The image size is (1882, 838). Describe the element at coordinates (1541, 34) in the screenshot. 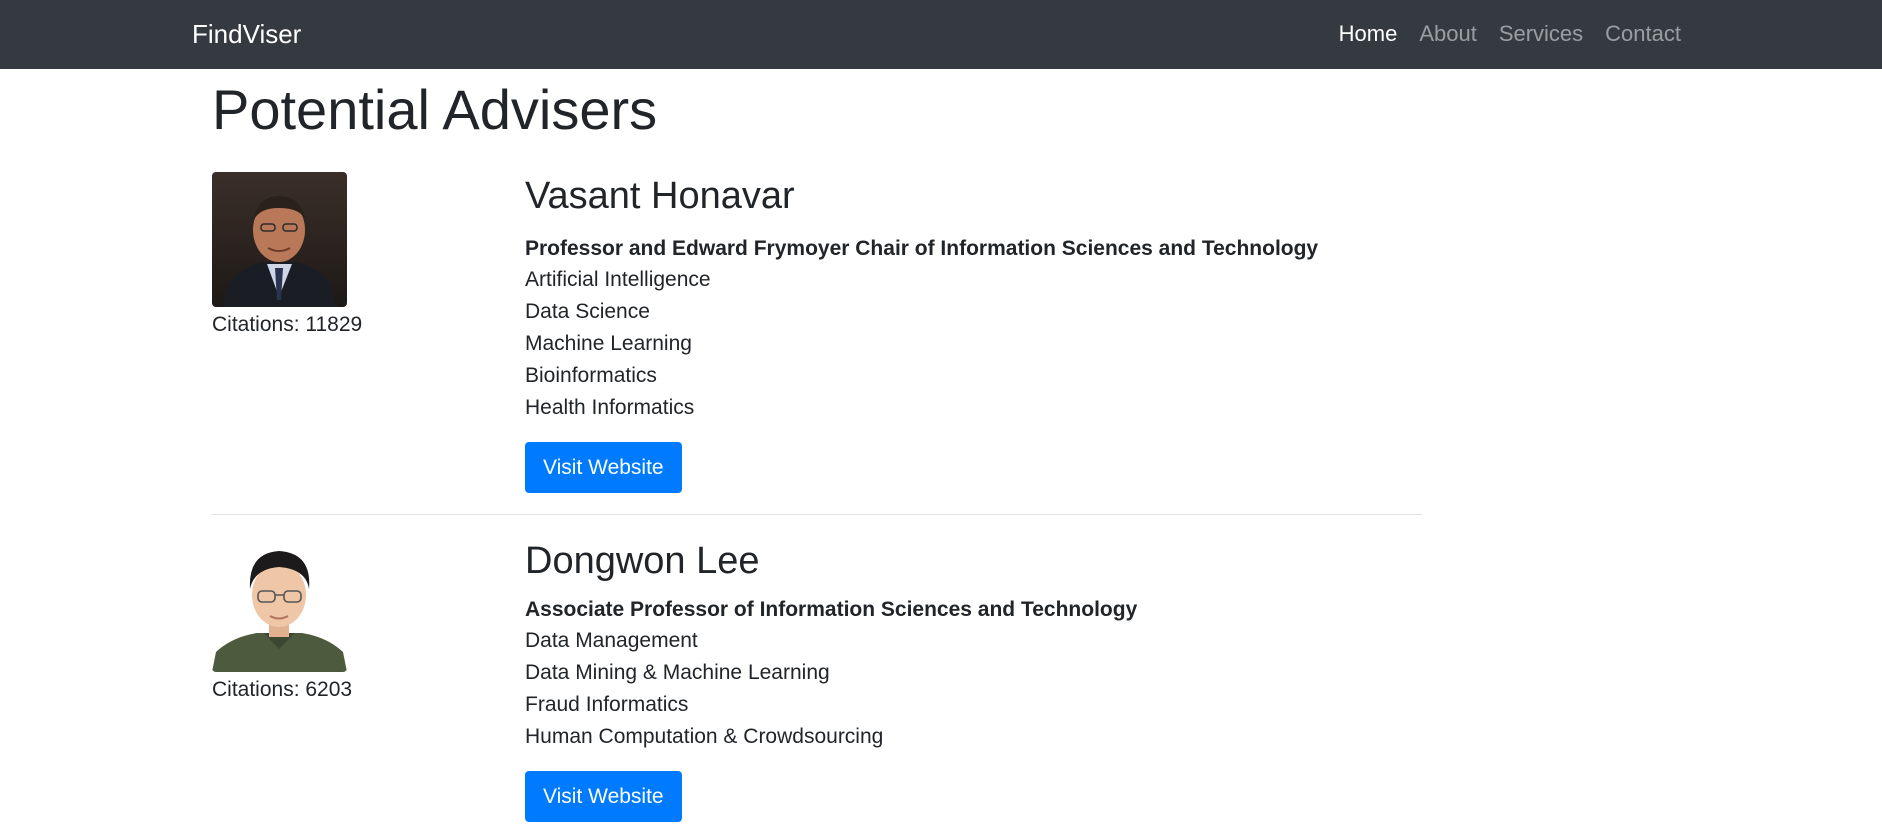

I see `nav-link-services: Services` at that location.